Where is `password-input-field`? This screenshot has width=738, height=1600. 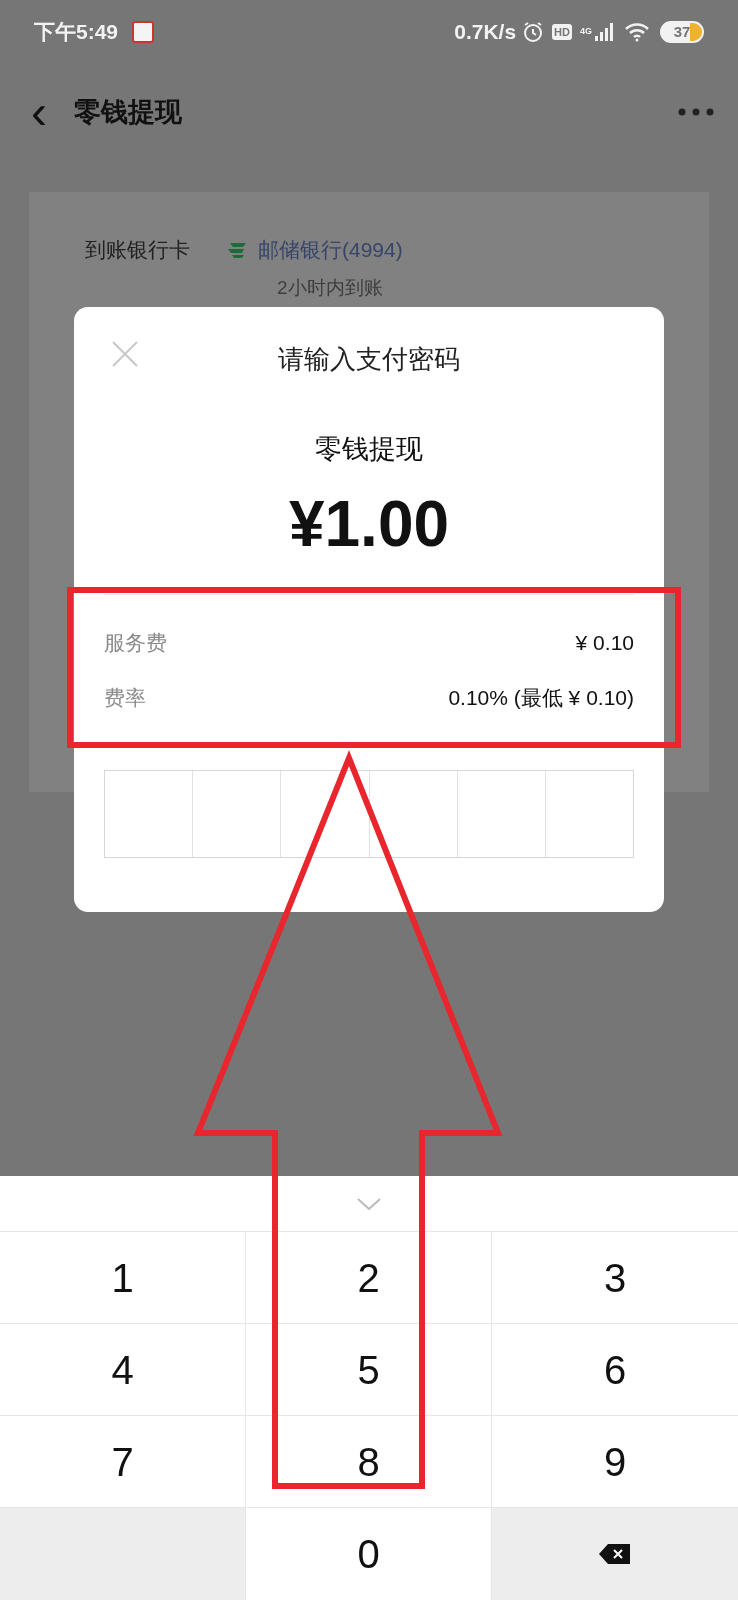 password-input-field is located at coordinates (369, 813).